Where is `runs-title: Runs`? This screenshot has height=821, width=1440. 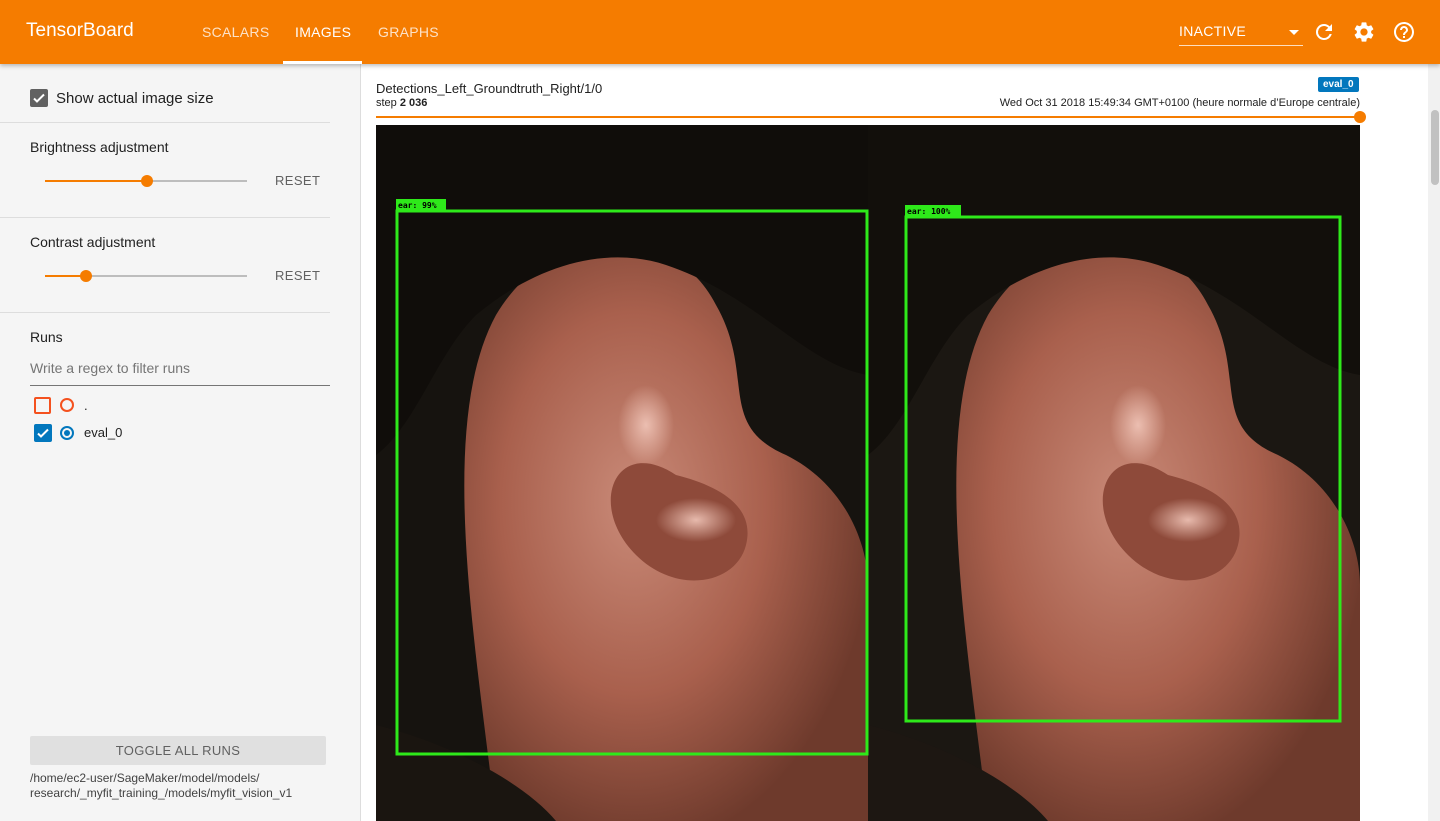
runs-title: Runs is located at coordinates (46, 337).